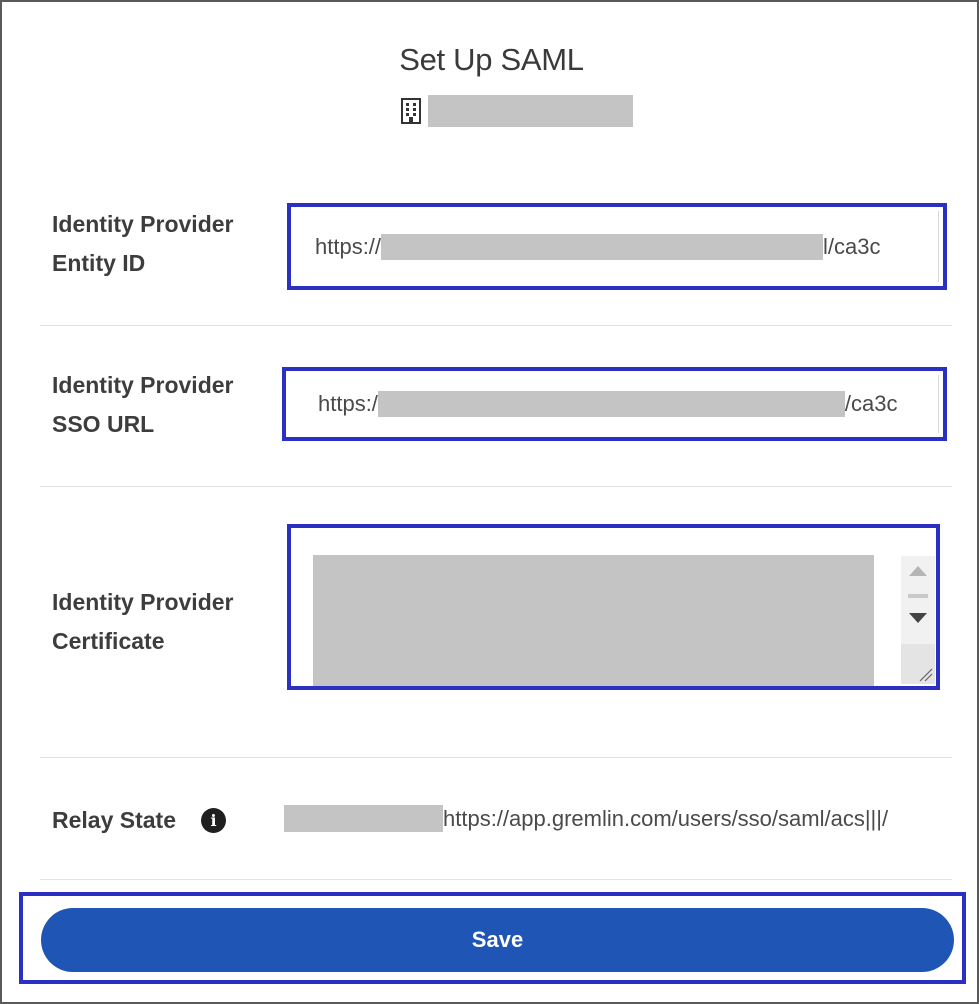 Image resolution: width=979 pixels, height=1004 pixels. What do you see at coordinates (611, 404) in the screenshot?
I see `redacted-sso-url` at bounding box center [611, 404].